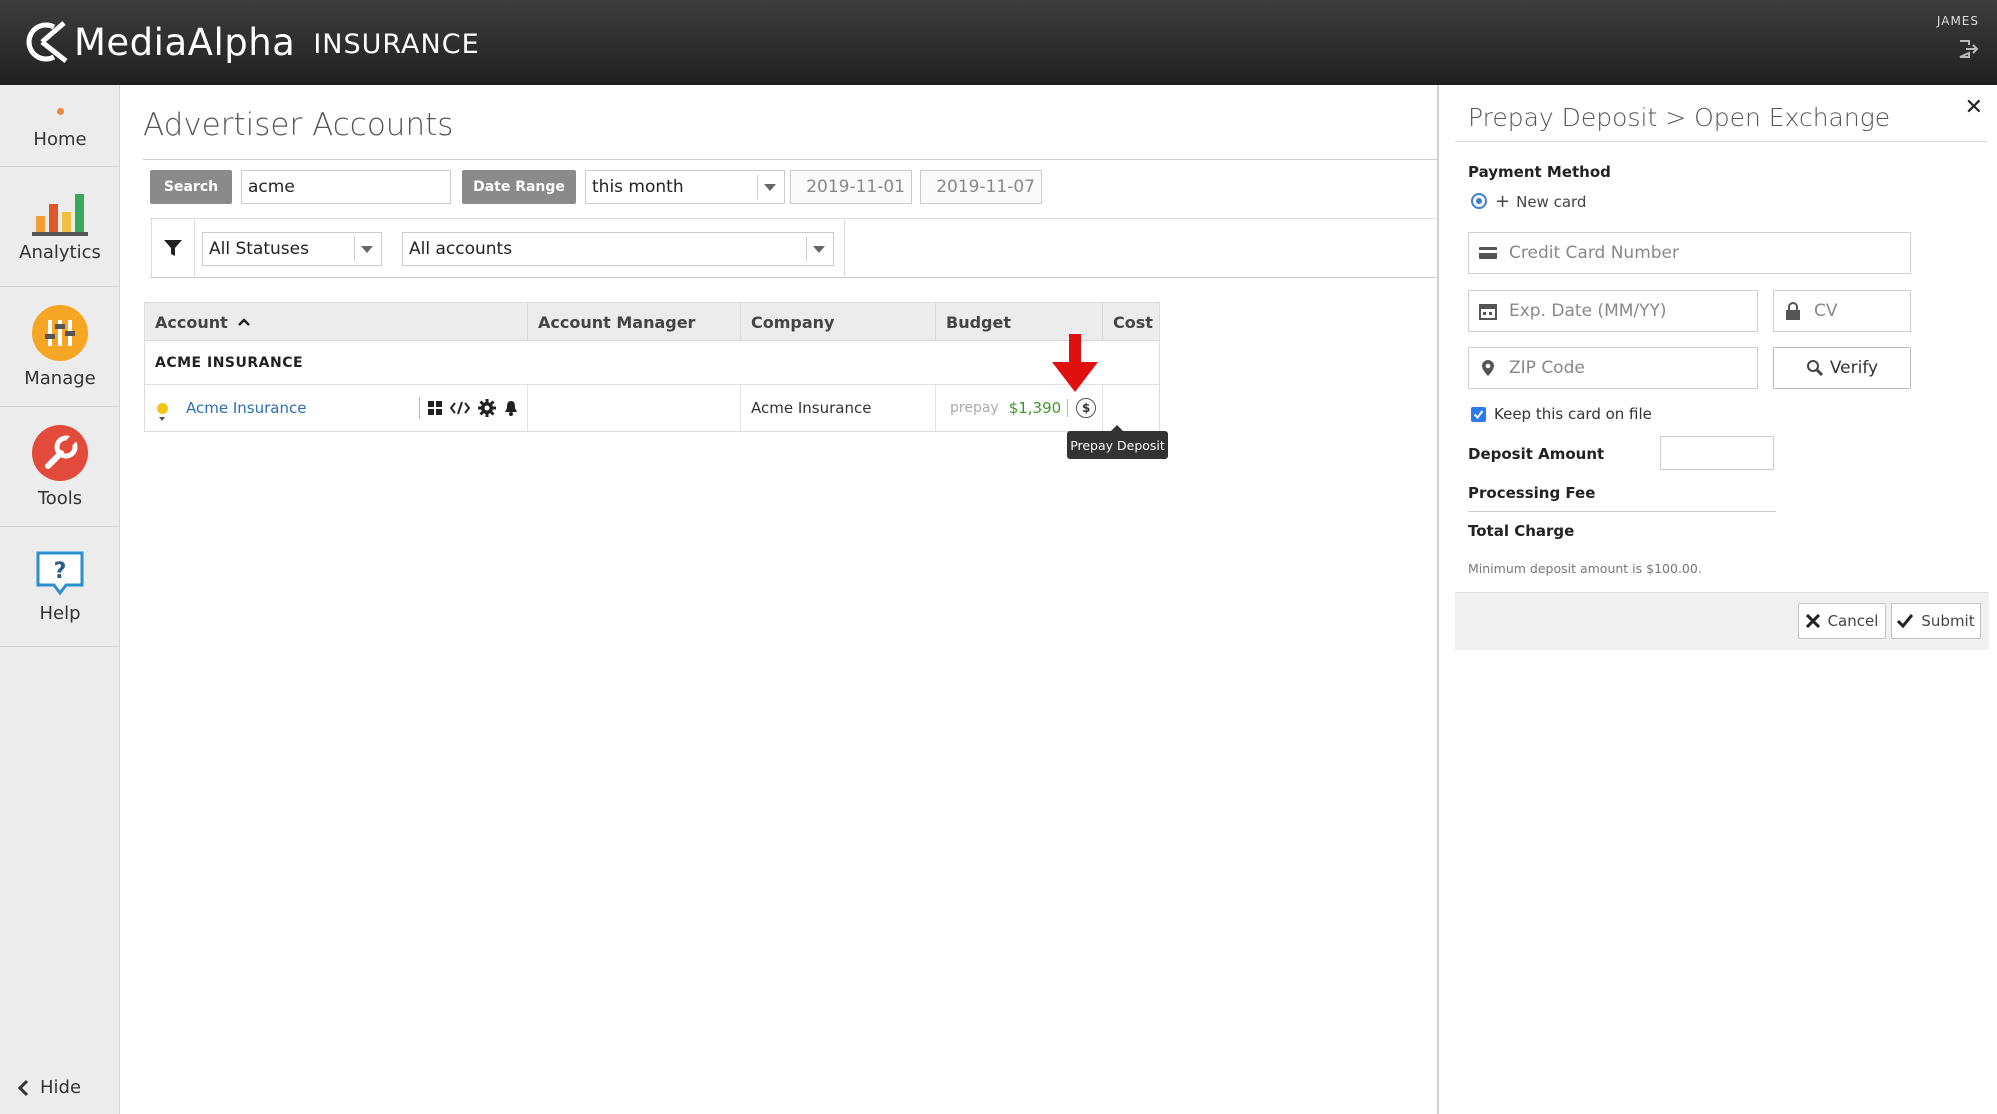 The width and height of the screenshot is (1997, 1114). I want to click on column-header-cost: Cost, so click(1131, 322).